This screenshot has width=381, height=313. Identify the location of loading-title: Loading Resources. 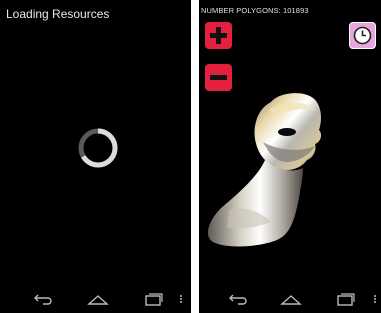
(58, 14).